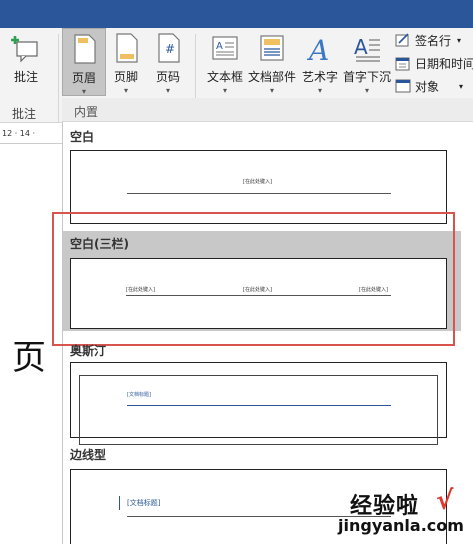 This screenshot has height=544, width=473. What do you see at coordinates (403, 86) in the screenshot?
I see `object-icon` at bounding box center [403, 86].